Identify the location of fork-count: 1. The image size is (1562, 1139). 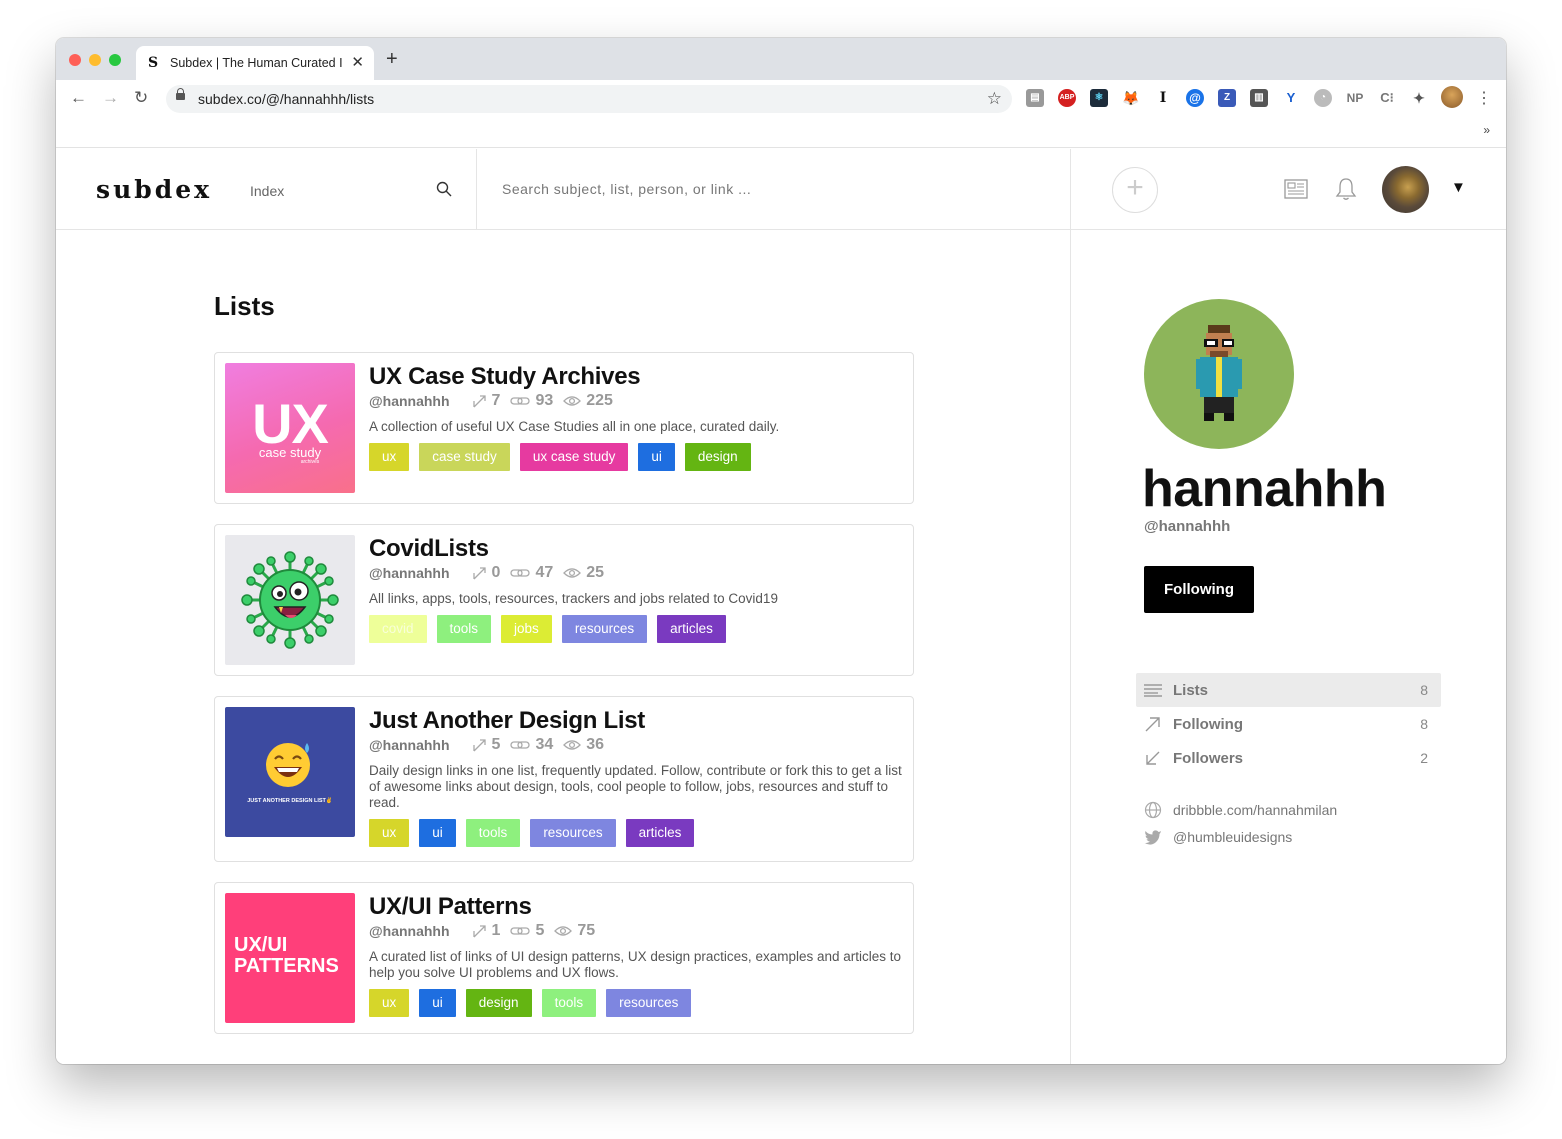
(496, 930).